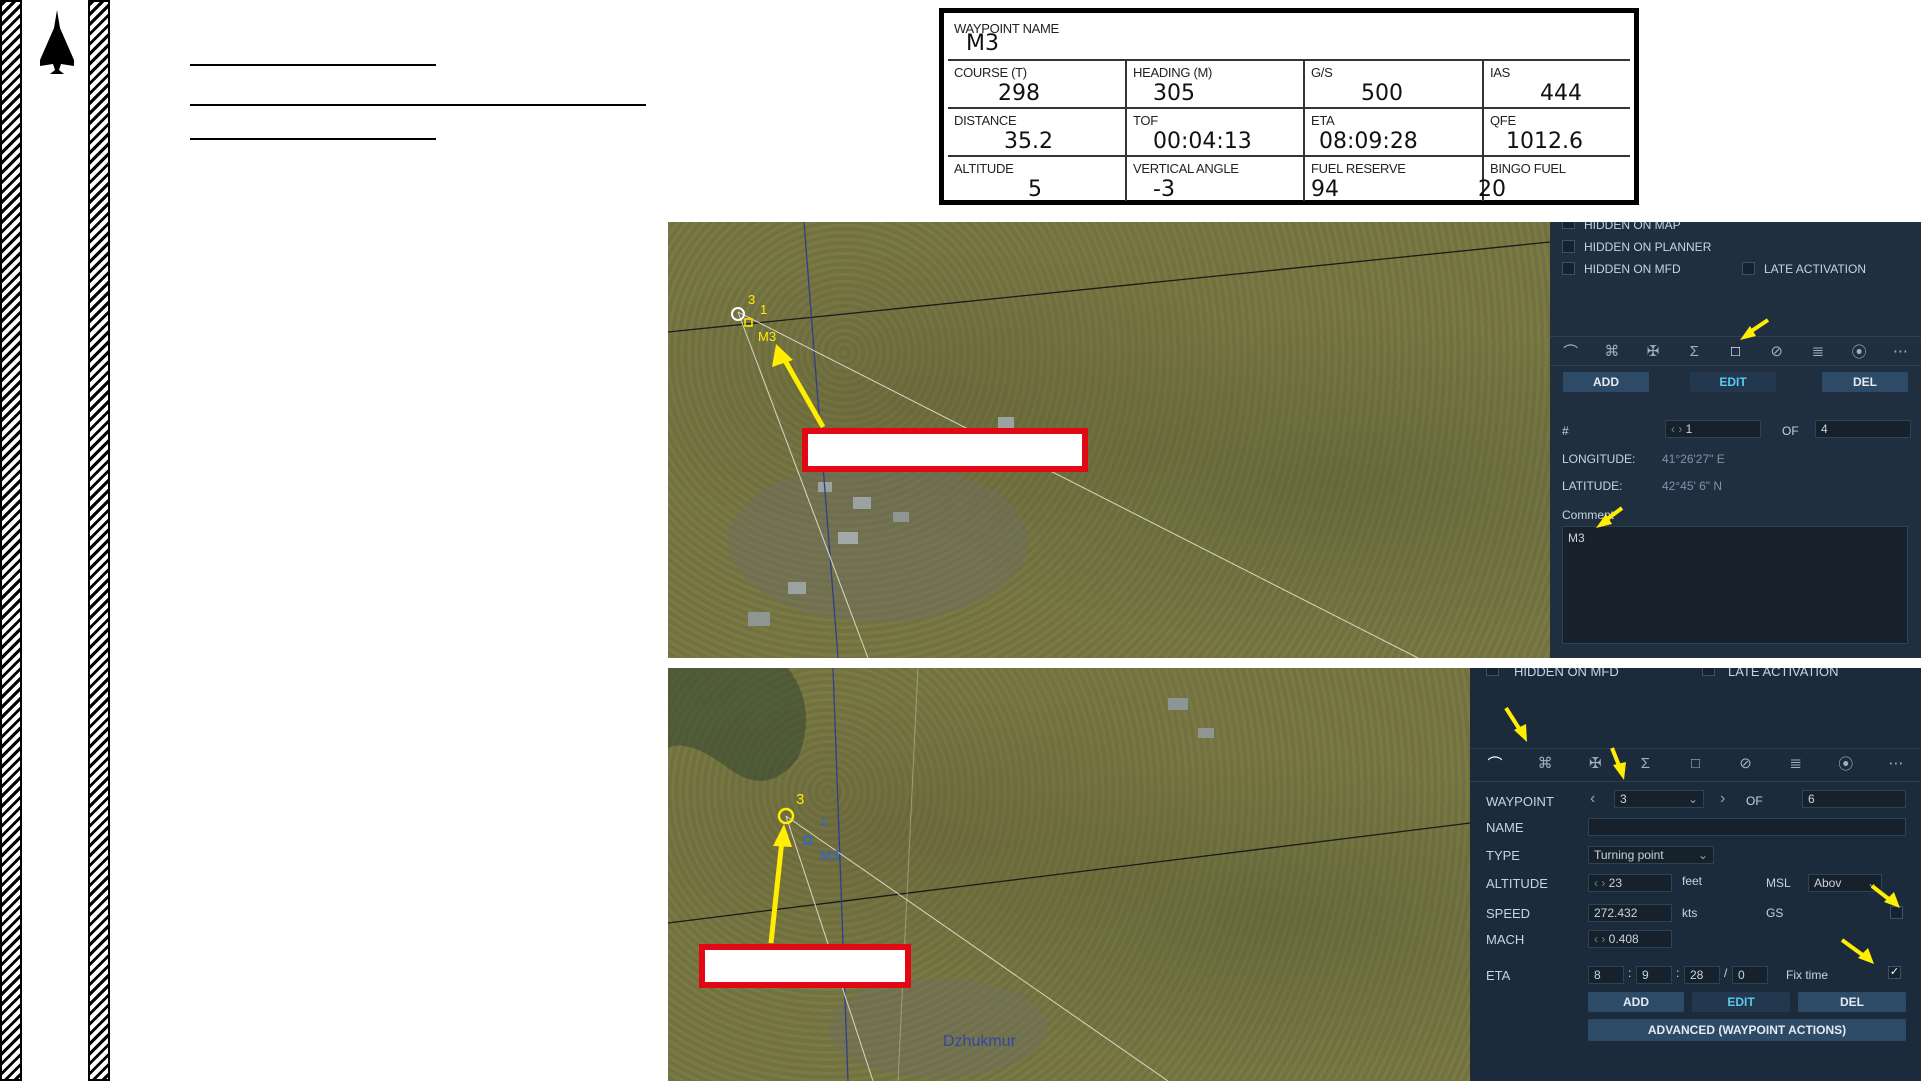 The height and width of the screenshot is (1081, 1921). What do you see at coordinates (1866, 956) in the screenshot?
I see `annotation-arrow-head` at bounding box center [1866, 956].